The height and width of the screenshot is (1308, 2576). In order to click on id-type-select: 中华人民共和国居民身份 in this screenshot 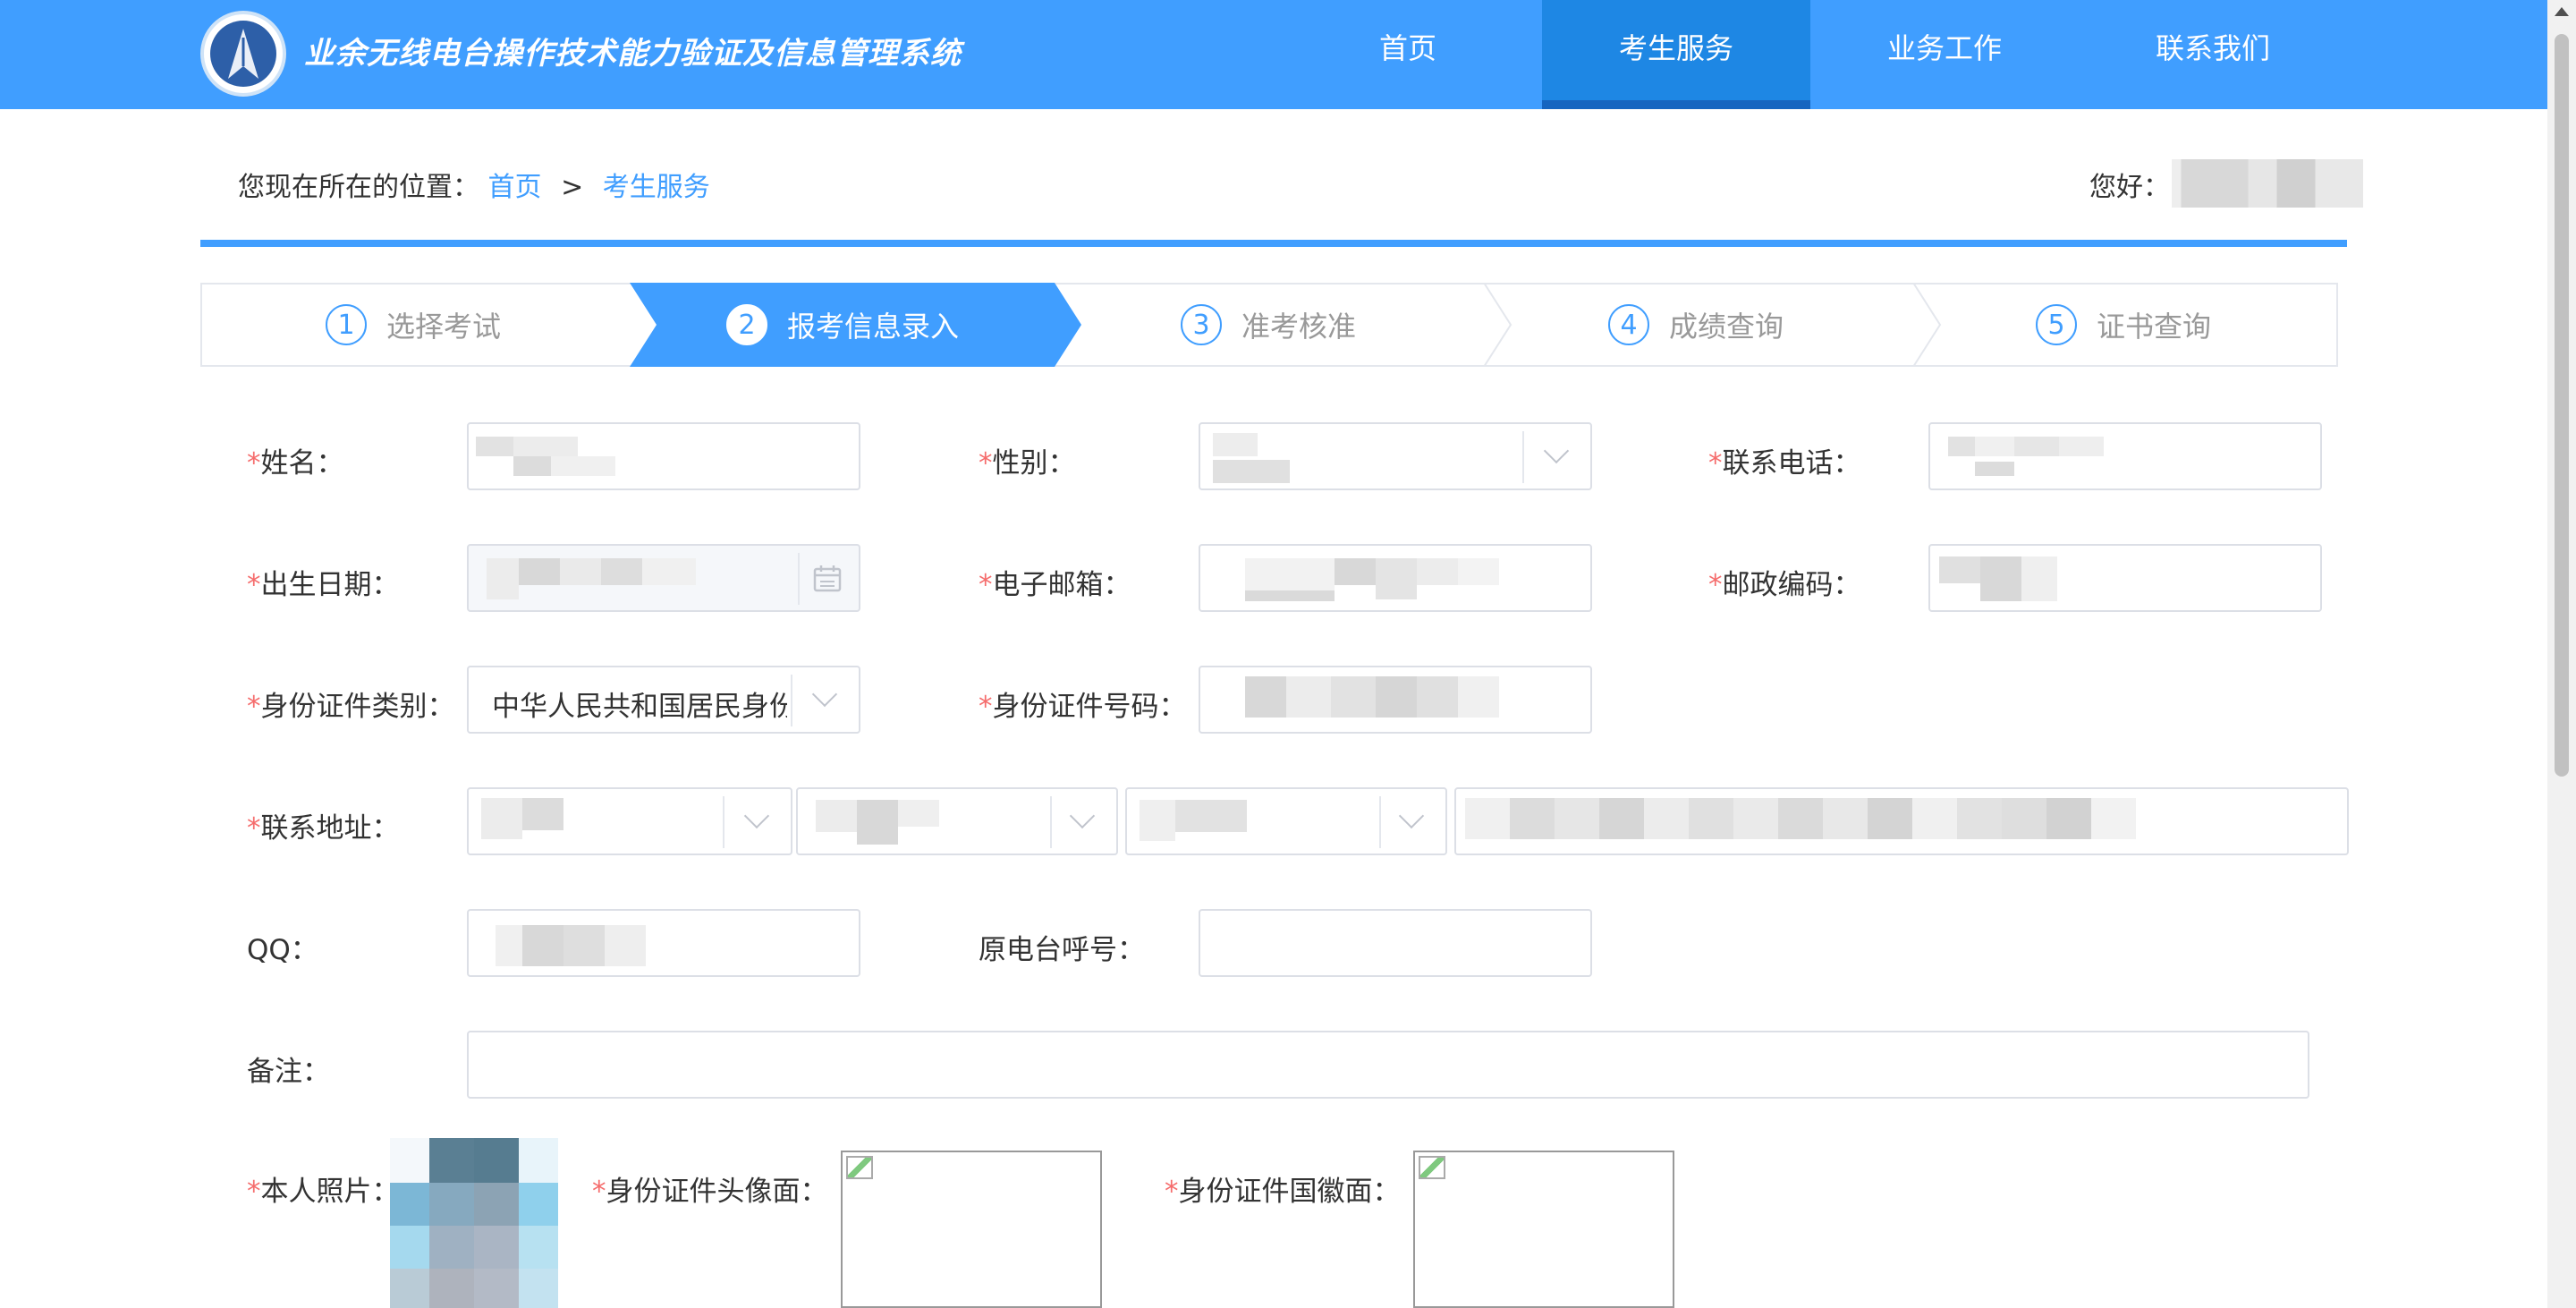, I will do `click(663, 700)`.